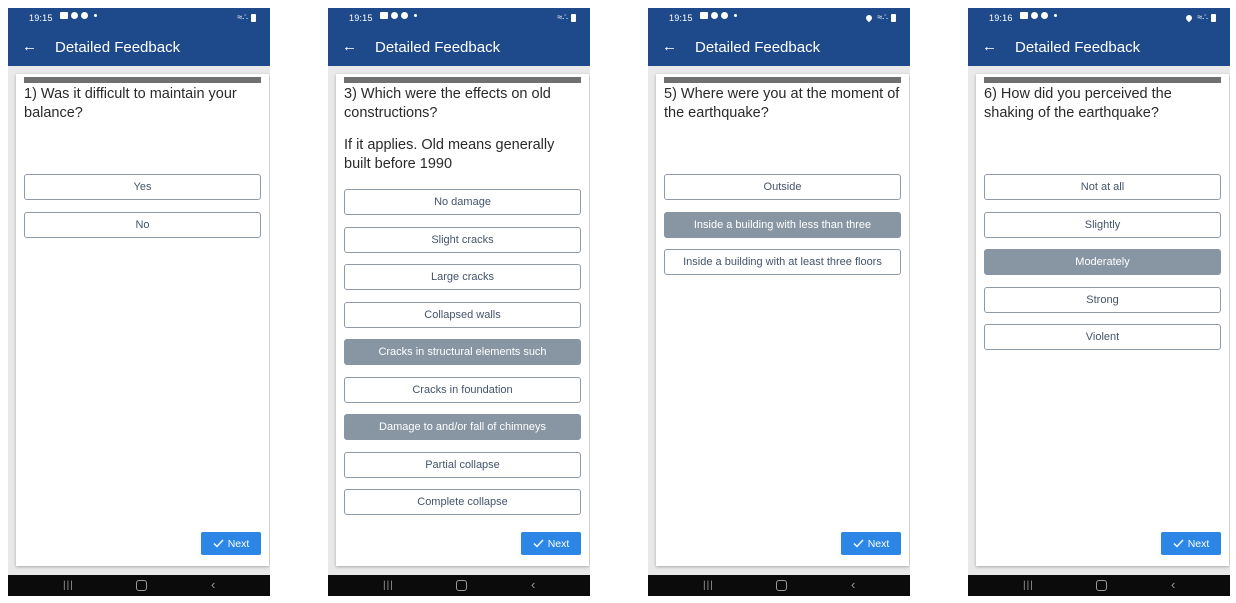 The height and width of the screenshot is (603, 1236). Describe the element at coordinates (462, 277) in the screenshot. I see `answer-option: Large cracks` at that location.